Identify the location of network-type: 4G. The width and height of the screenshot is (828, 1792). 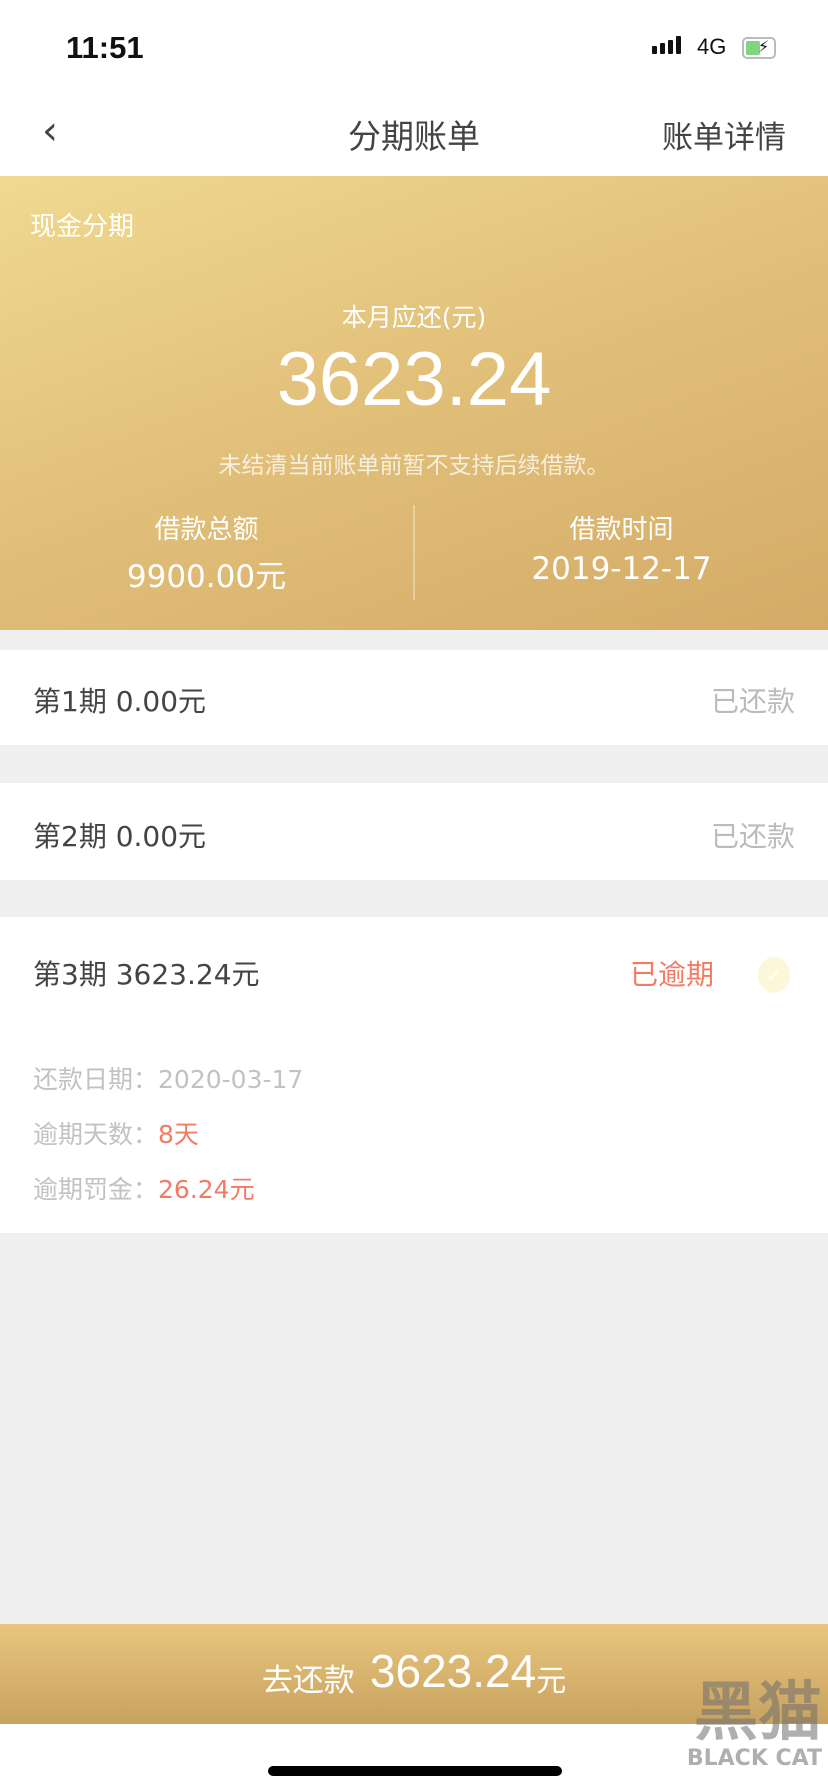
(712, 46).